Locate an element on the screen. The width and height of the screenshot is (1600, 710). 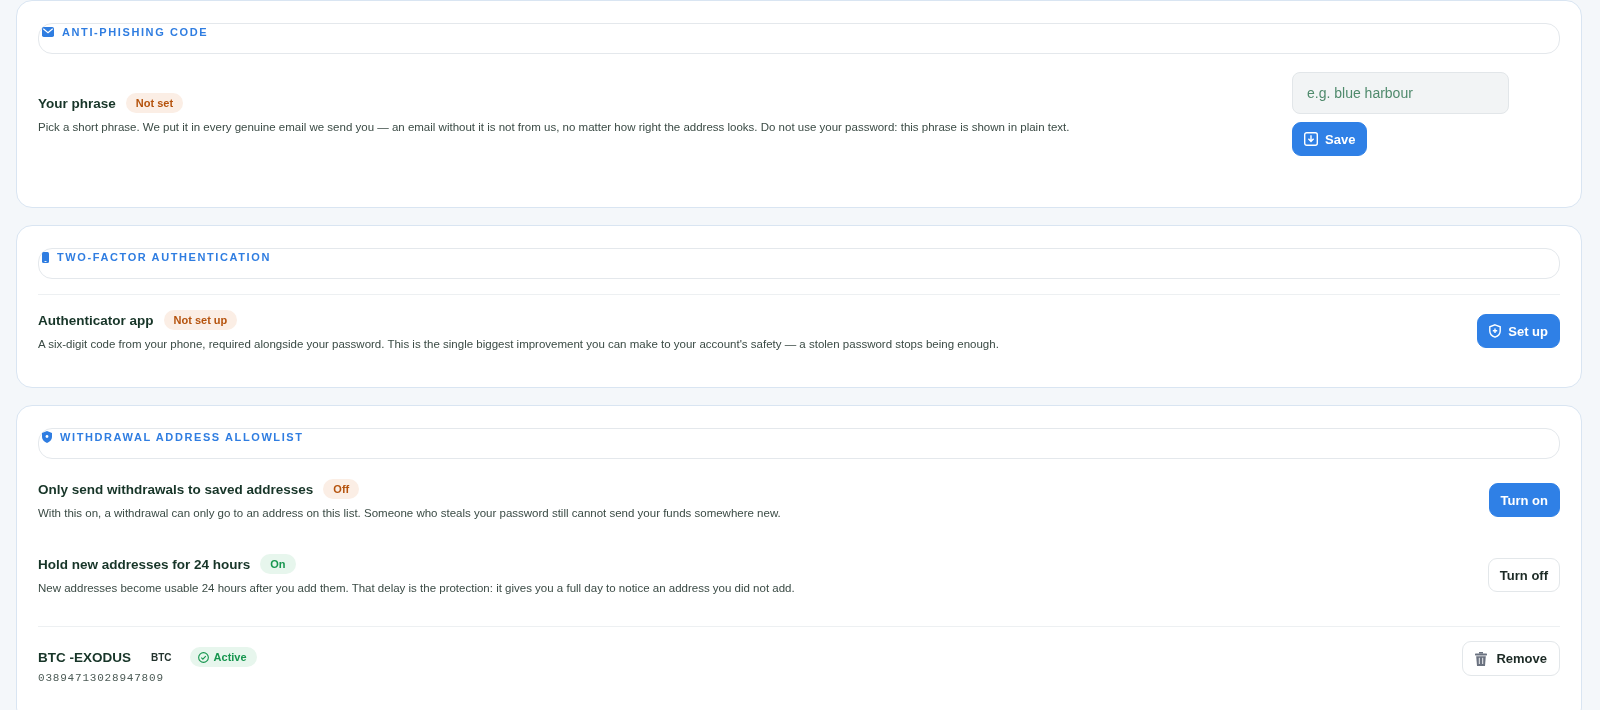
section-title: TWO-FACTOR AUTHENTICATION is located at coordinates (164, 257).